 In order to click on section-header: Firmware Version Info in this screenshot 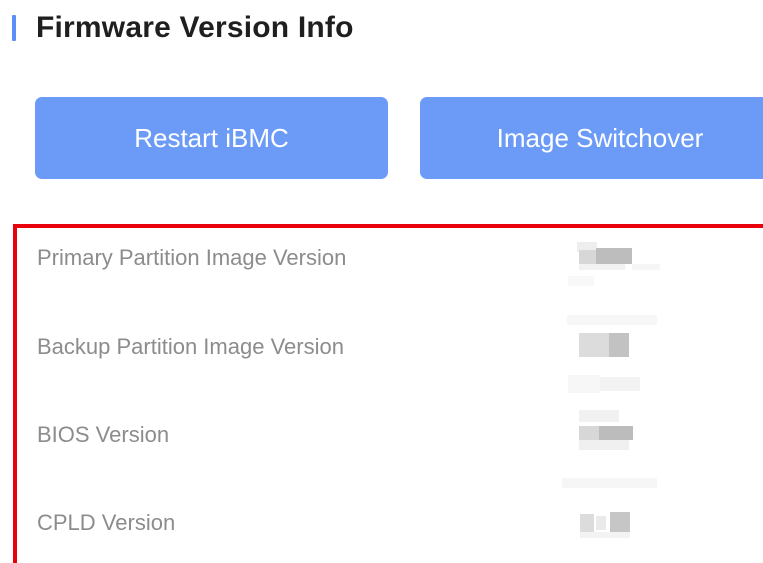, I will do `click(183, 28)`.